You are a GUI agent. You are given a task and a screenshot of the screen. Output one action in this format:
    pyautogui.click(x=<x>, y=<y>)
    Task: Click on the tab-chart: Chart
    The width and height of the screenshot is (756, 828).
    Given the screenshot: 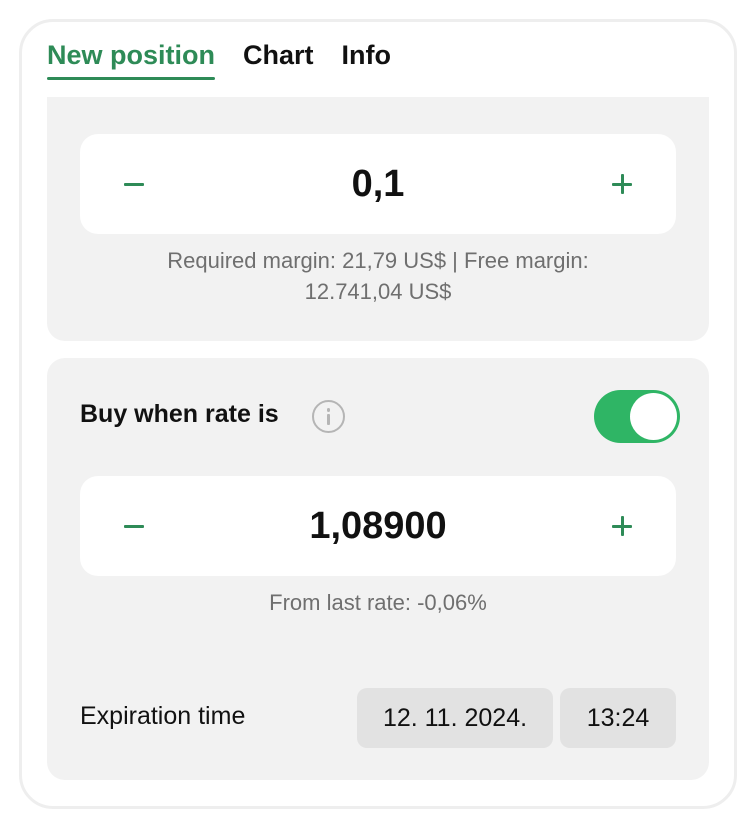 What is the action you would take?
    pyautogui.click(x=278, y=60)
    